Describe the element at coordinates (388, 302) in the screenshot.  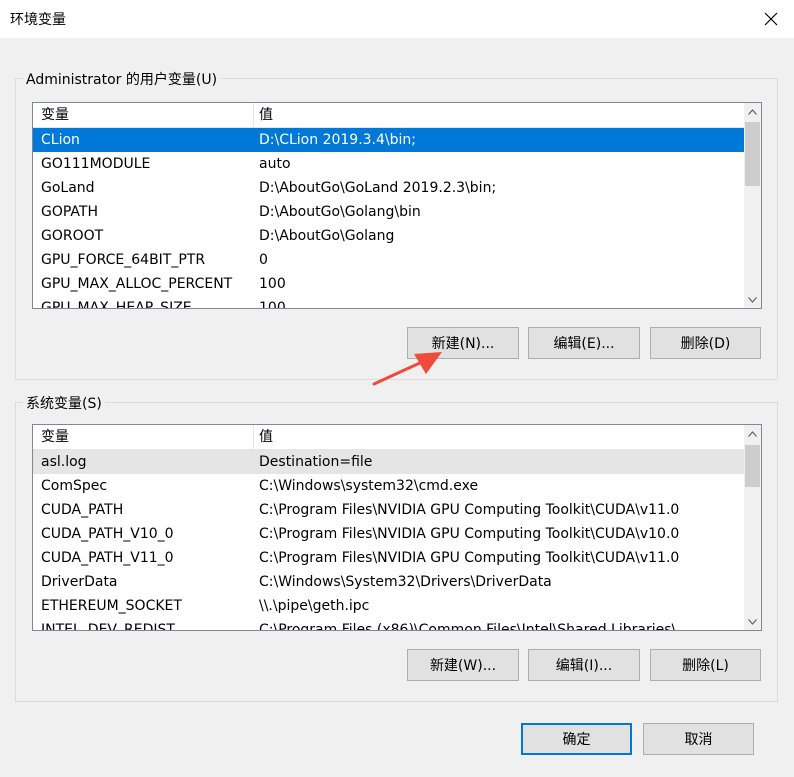
I see `table-row: GPU_MAX_HEAP_SIZE 100` at that location.